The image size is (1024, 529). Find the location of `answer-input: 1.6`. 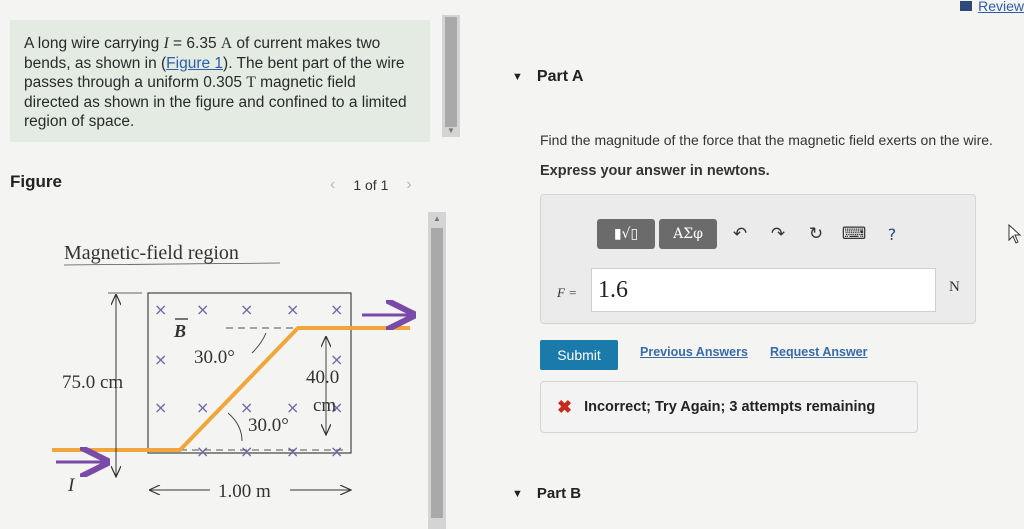

answer-input: 1.6 is located at coordinates (763, 290).